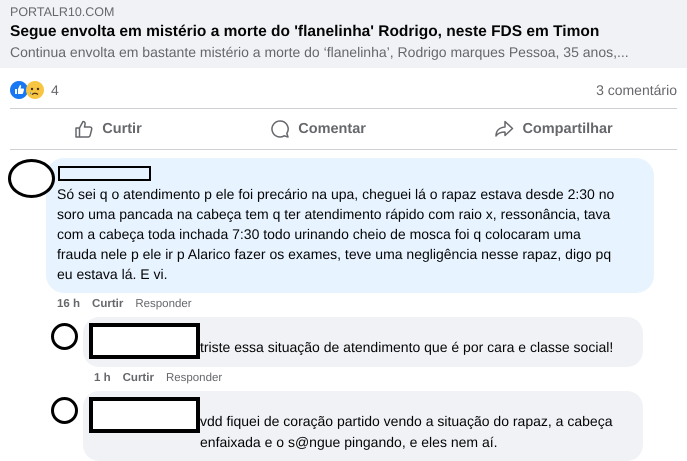  Describe the element at coordinates (407, 432) in the screenshot. I see `reply-text: vdd fiquei de coração partido vendo a situação do rapaz, a cabeça enfaixada e o s@ngue pingando, e eles nem aí.` at that location.